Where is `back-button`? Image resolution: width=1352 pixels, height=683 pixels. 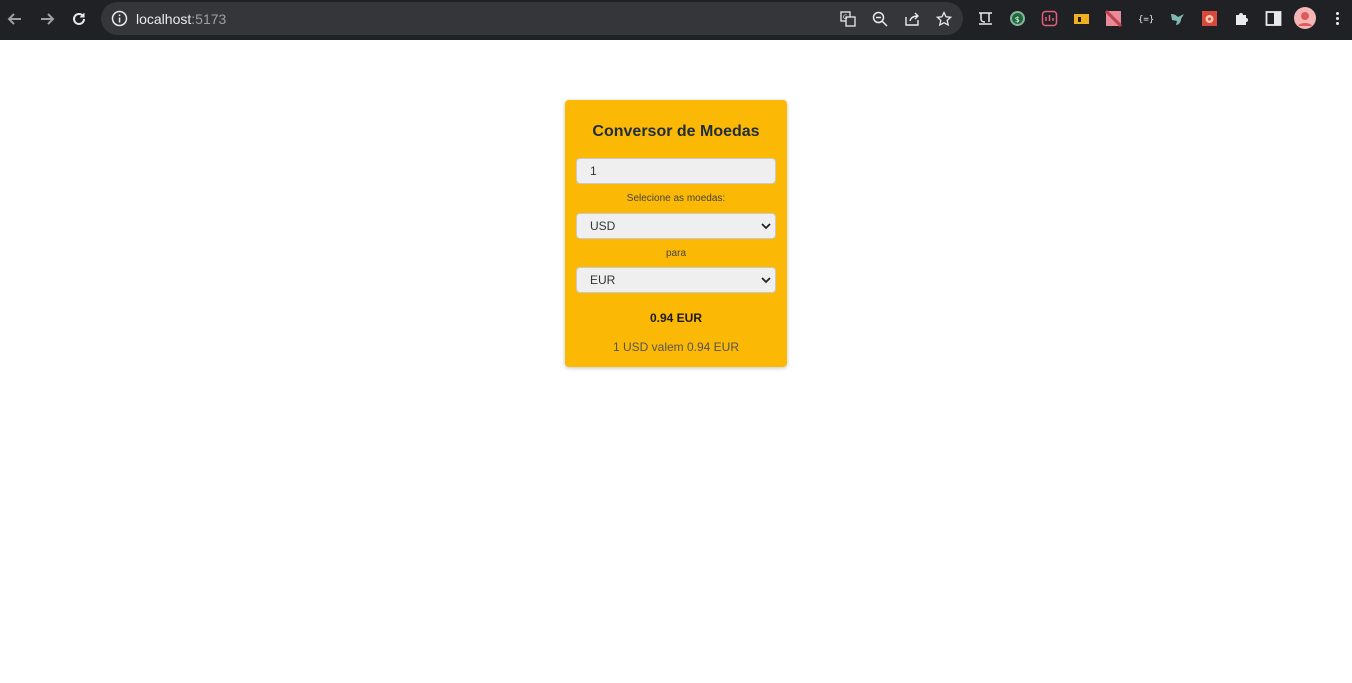
back-button is located at coordinates (15, 19).